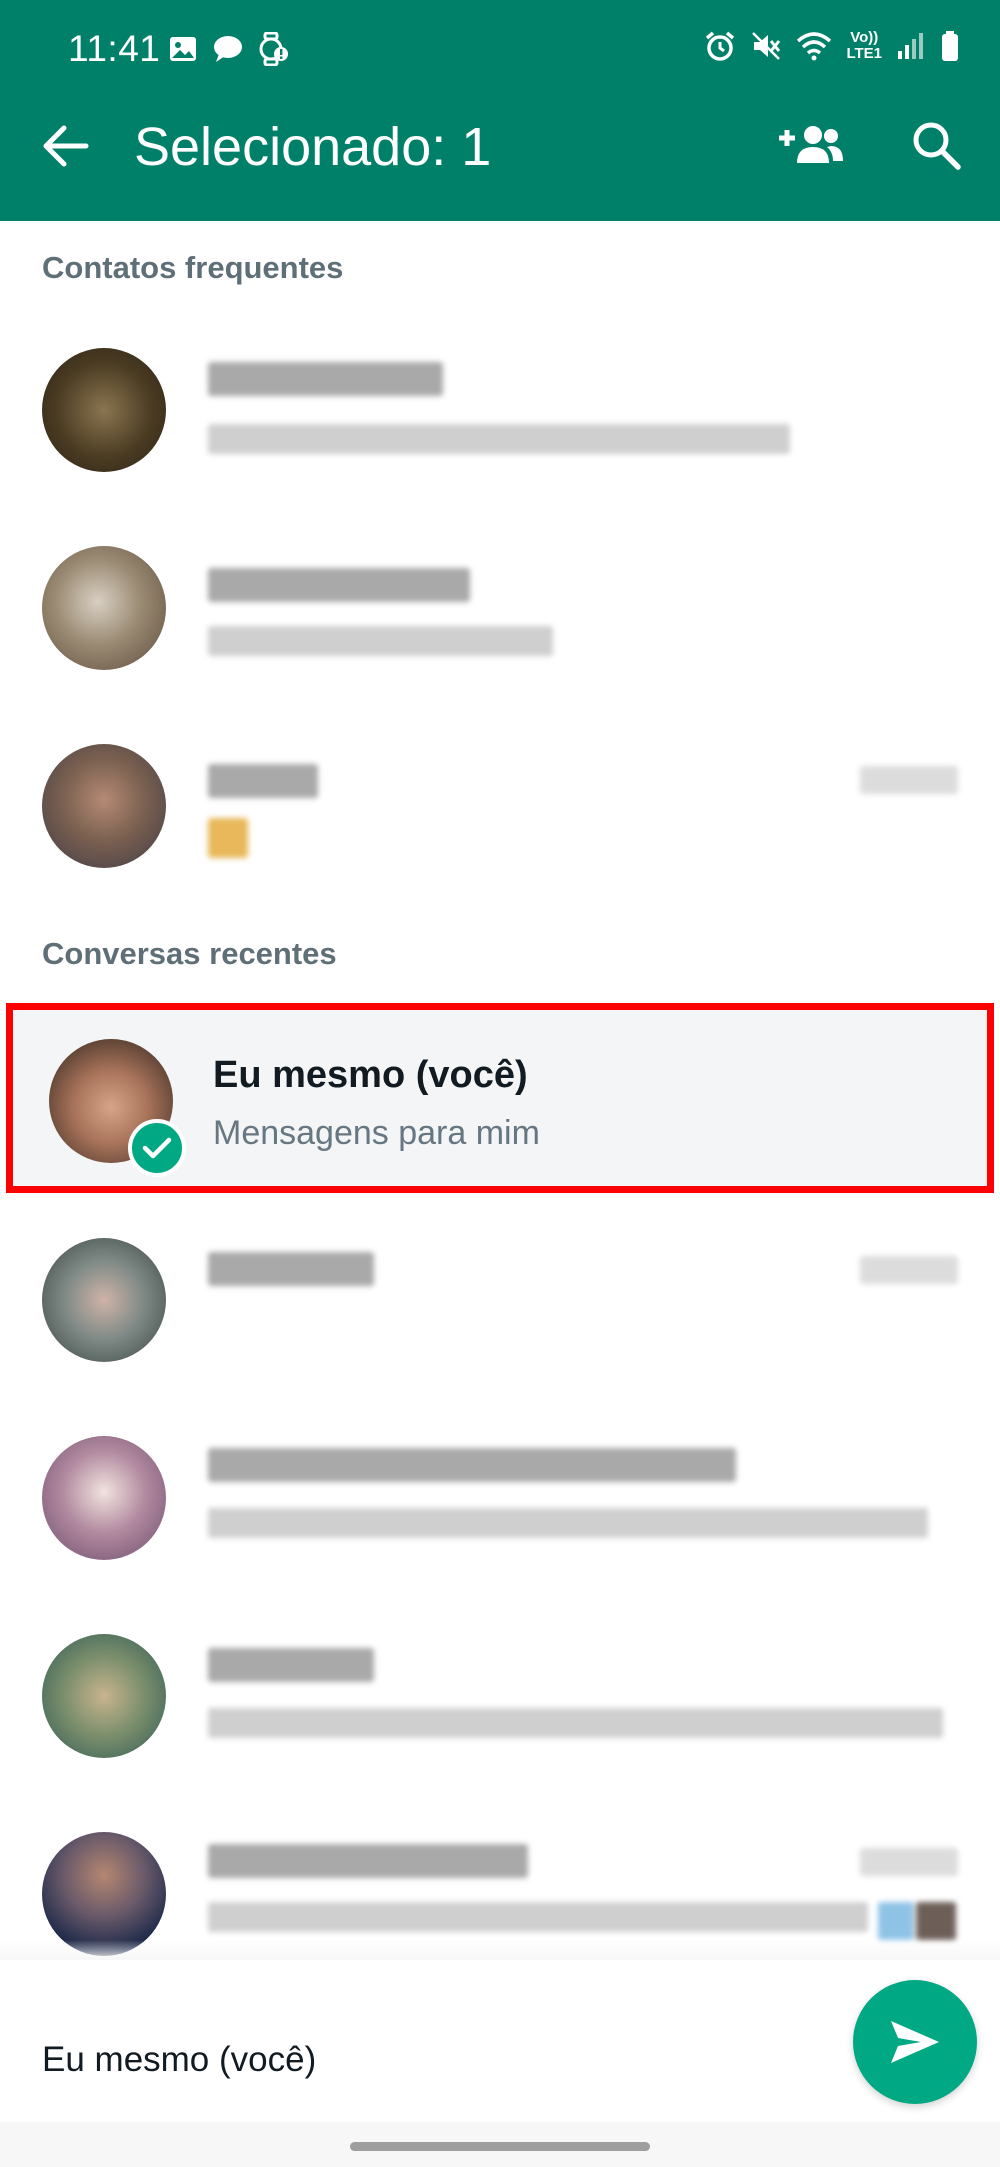  What do you see at coordinates (313, 147) in the screenshot?
I see `page-title: Selecionado: 1` at bounding box center [313, 147].